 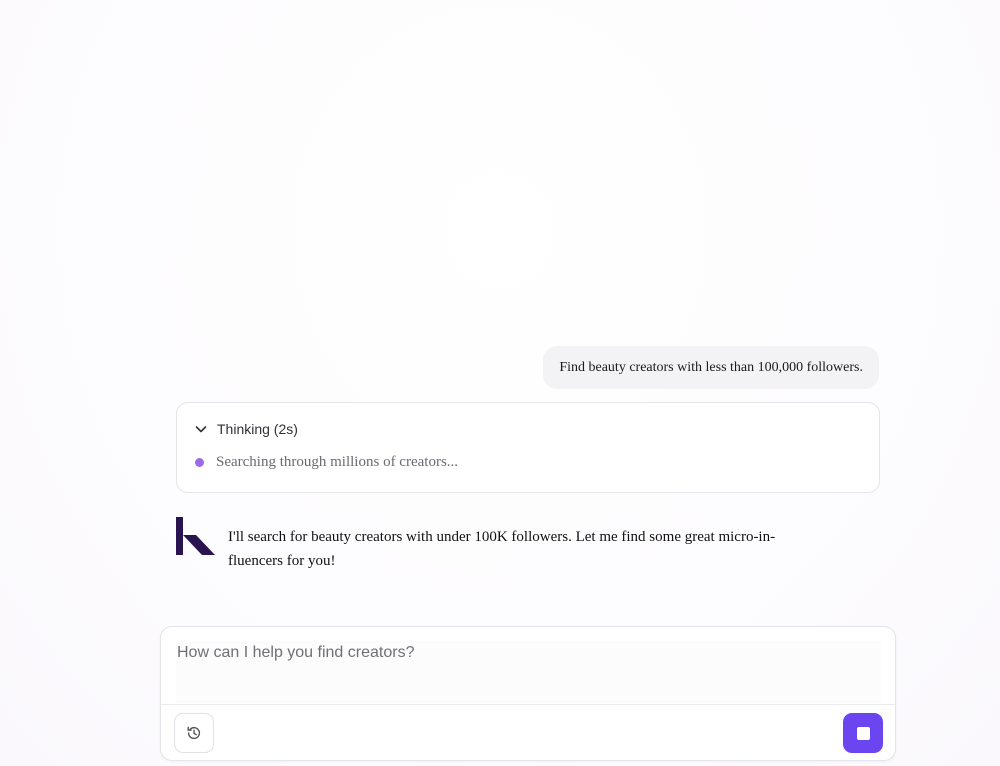 What do you see at coordinates (199, 462) in the screenshot?
I see `status-dot` at bounding box center [199, 462].